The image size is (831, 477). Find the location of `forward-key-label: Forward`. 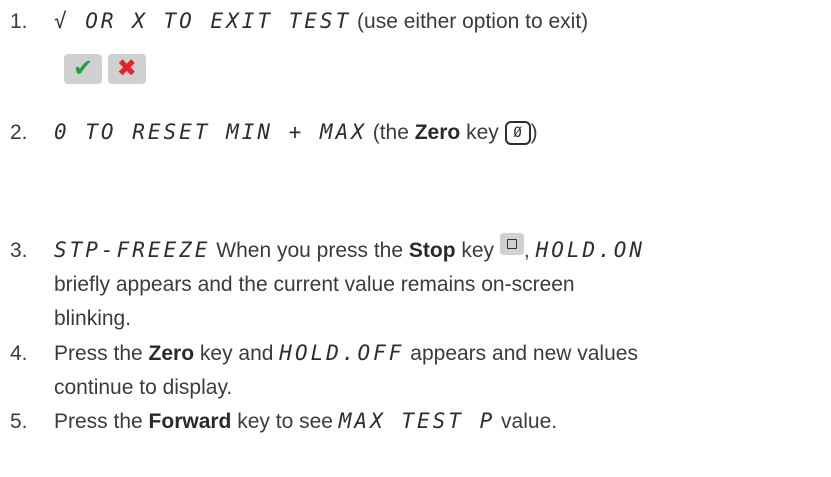

forward-key-label: Forward is located at coordinates (190, 421).